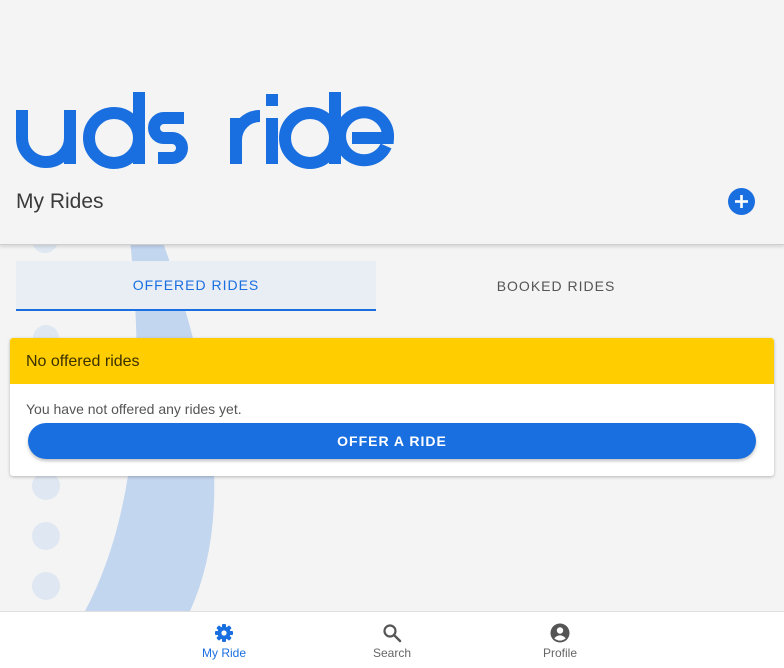  I want to click on tab-label: BOOKED RIDES, so click(556, 286).